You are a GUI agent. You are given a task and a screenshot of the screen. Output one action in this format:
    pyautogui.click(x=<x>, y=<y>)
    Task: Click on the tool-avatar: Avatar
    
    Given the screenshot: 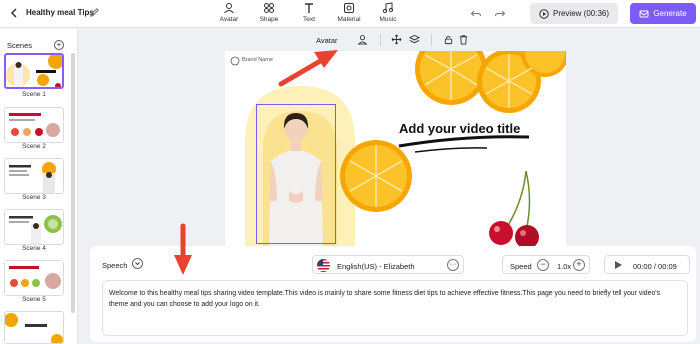 What is the action you would take?
    pyautogui.click(x=229, y=14)
    